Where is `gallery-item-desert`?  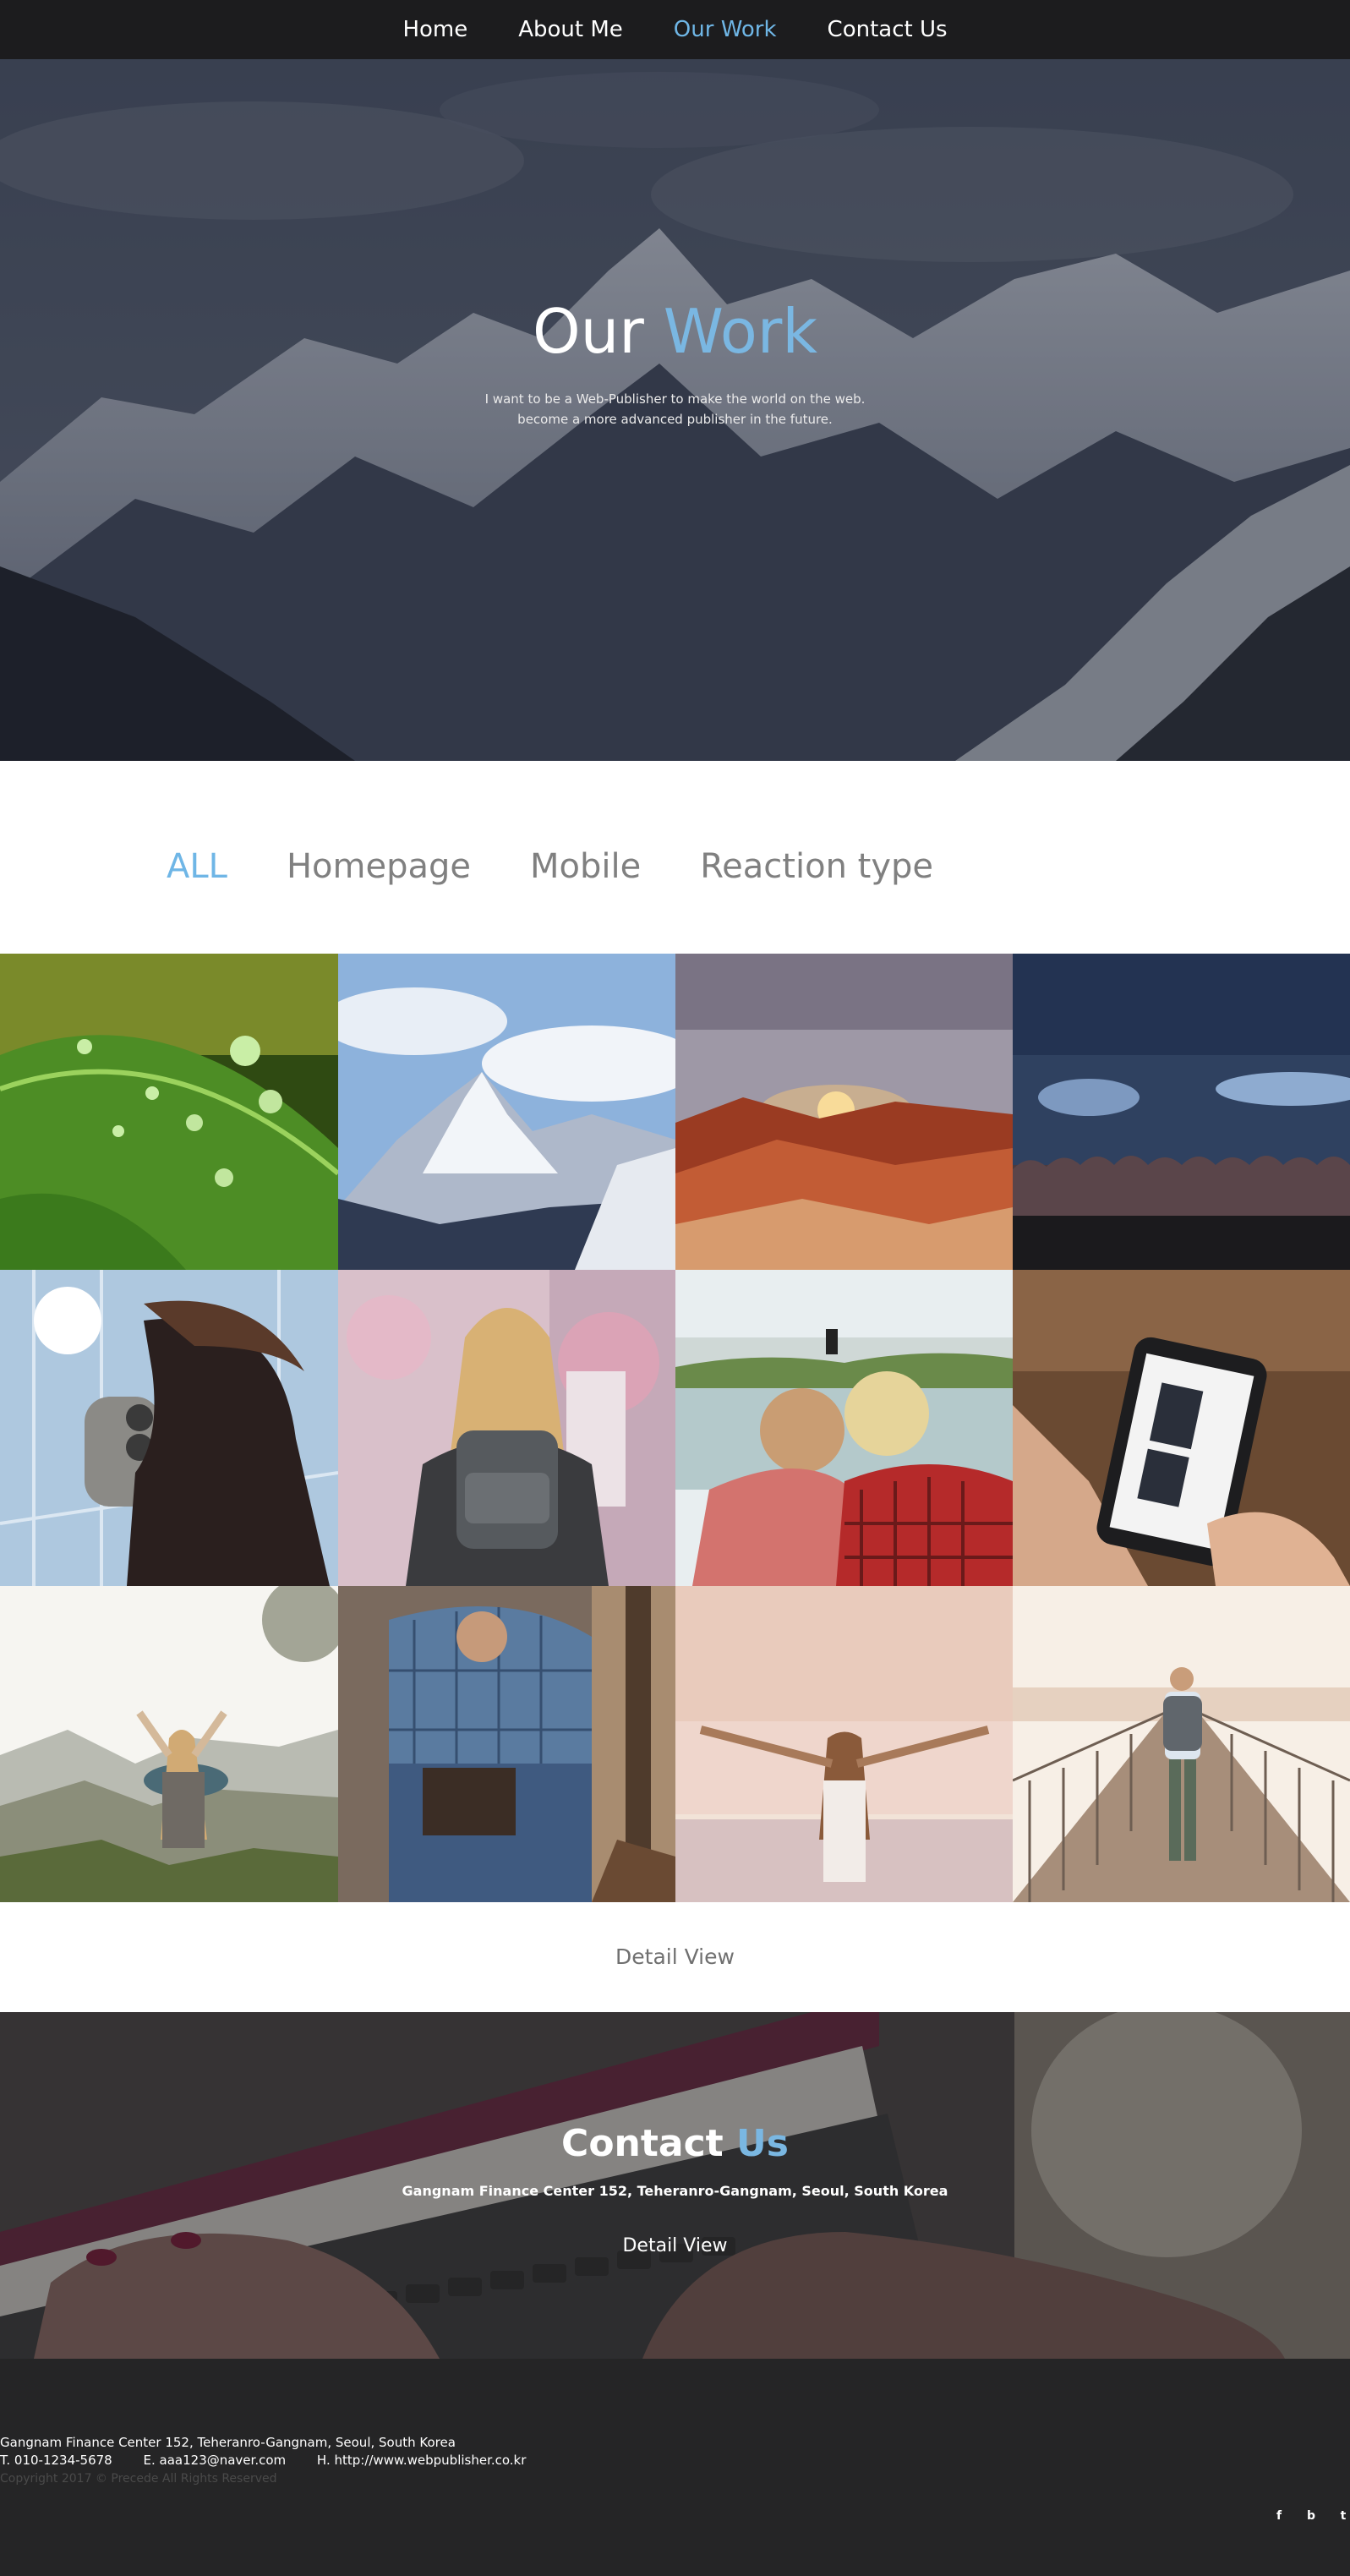
gallery-item-desert is located at coordinates (844, 1112).